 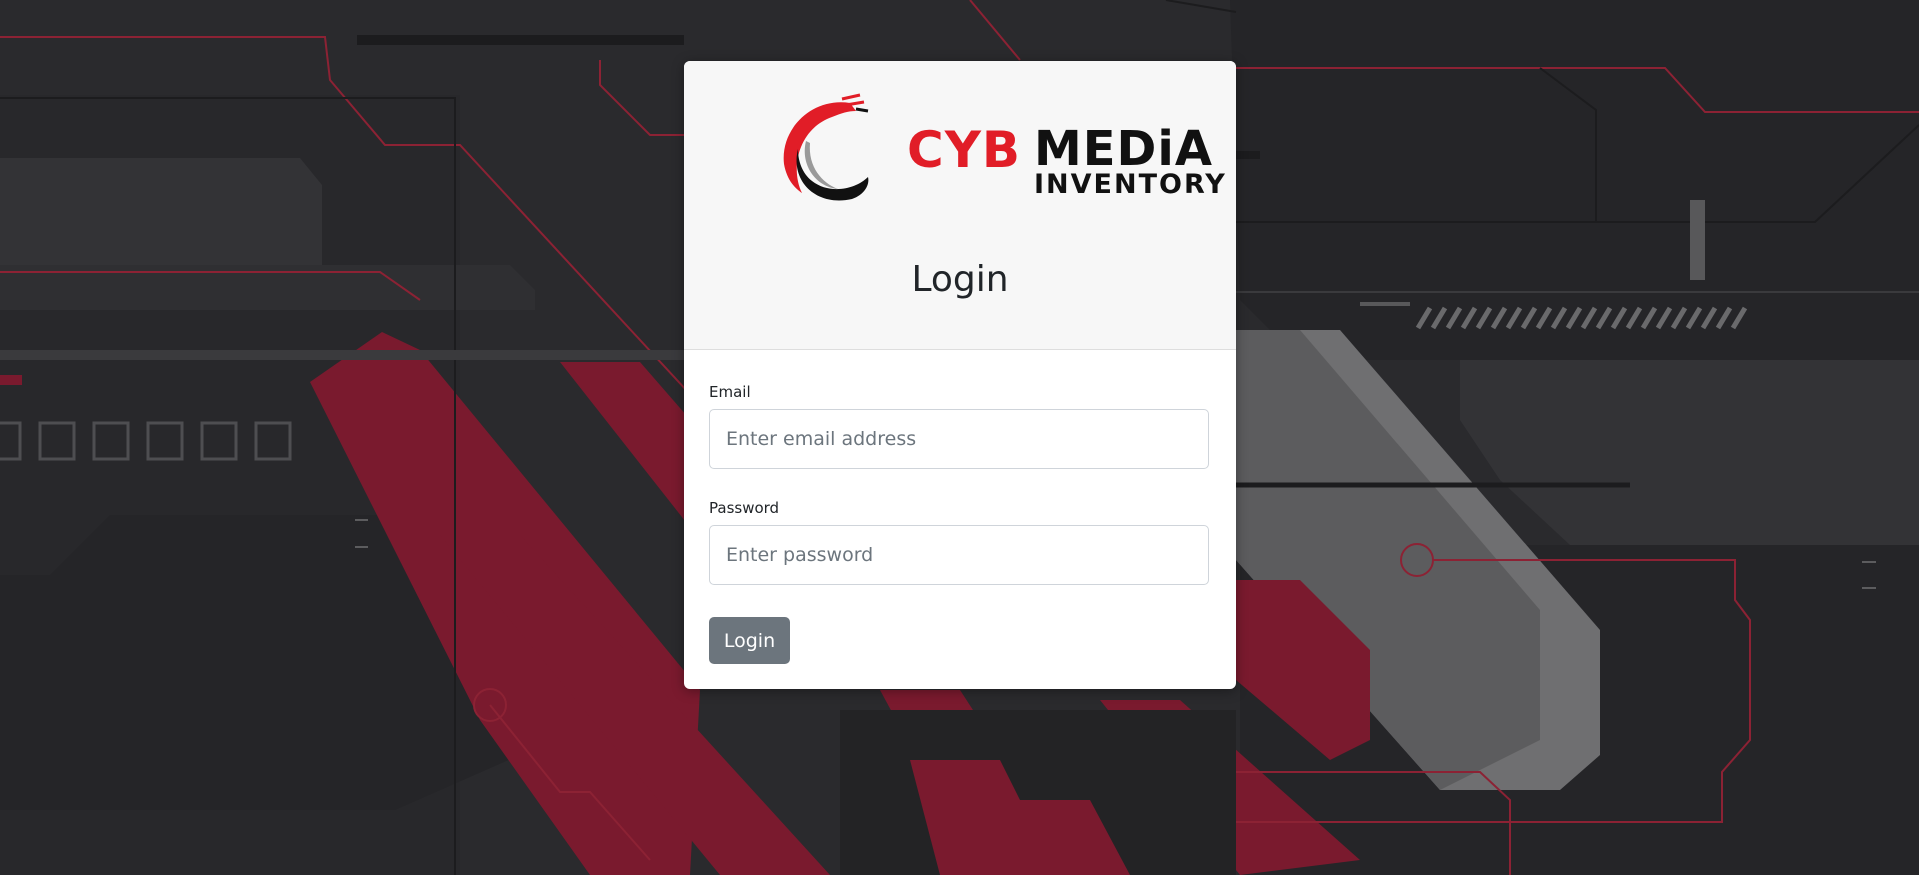 What do you see at coordinates (964, 150) in the screenshot?
I see `logo-cyb-text: CYB` at bounding box center [964, 150].